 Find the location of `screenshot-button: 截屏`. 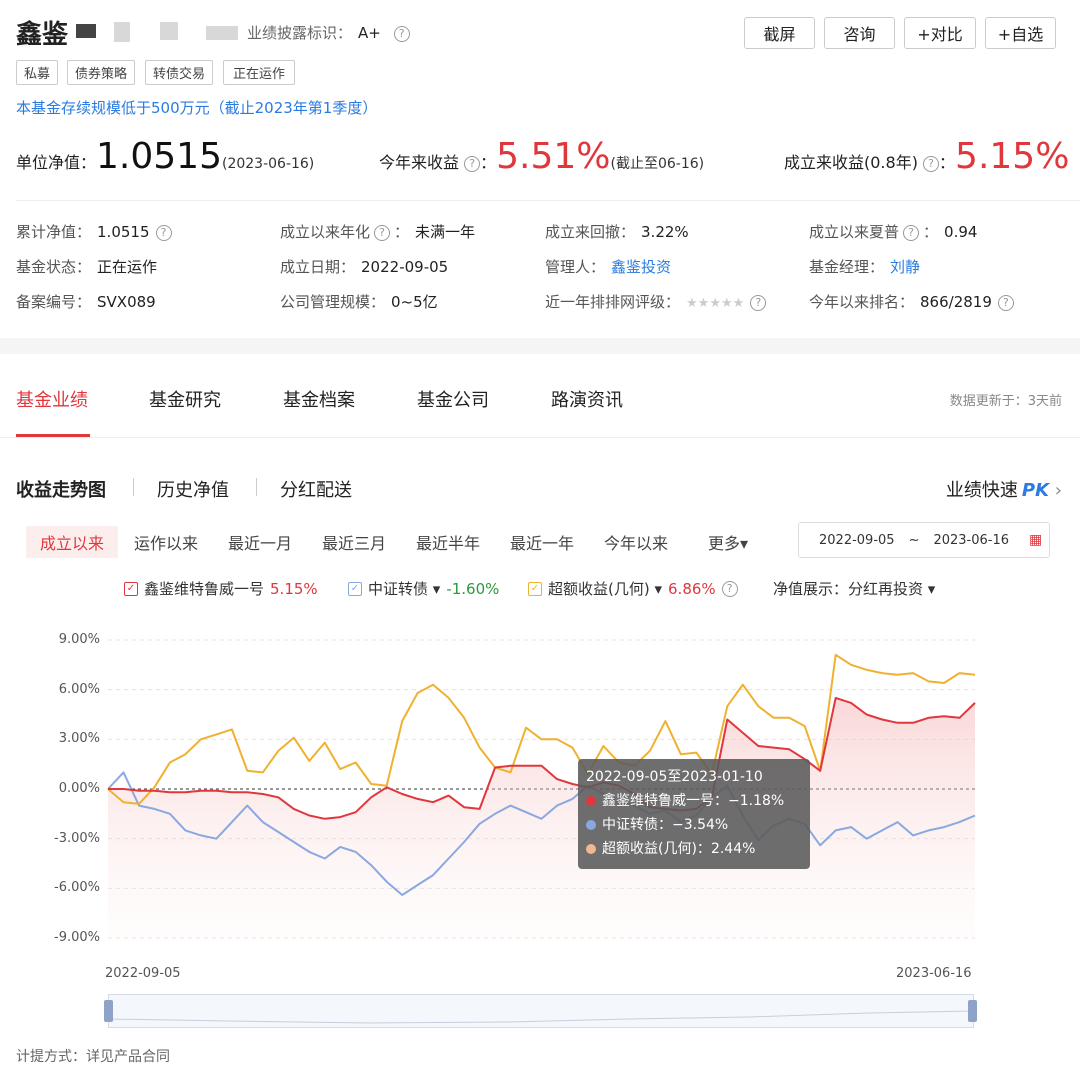

screenshot-button: 截屏 is located at coordinates (779, 33).